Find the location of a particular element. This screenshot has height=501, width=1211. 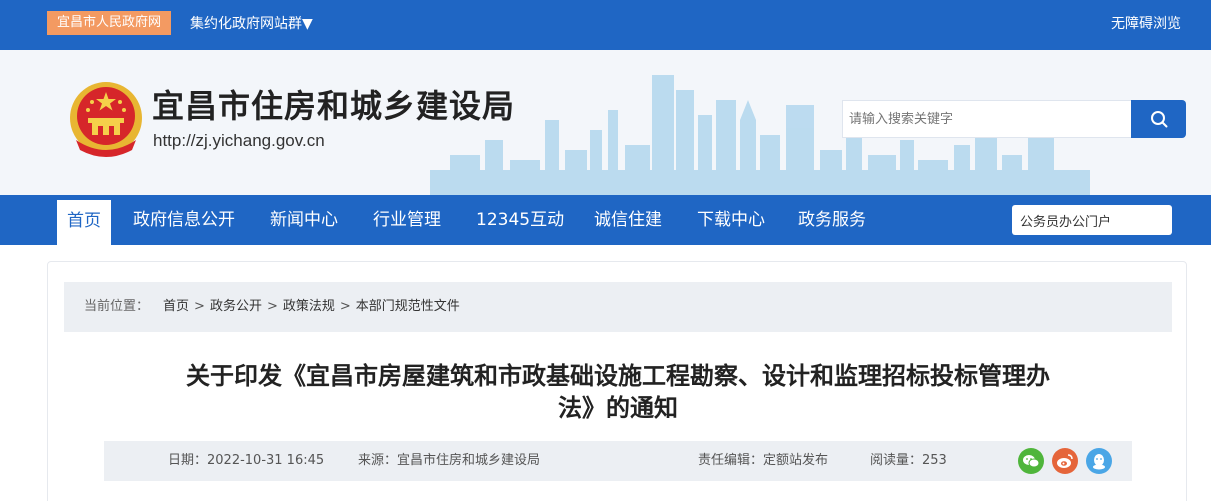

article-title-line: 法》的通知 is located at coordinates (618, 408).